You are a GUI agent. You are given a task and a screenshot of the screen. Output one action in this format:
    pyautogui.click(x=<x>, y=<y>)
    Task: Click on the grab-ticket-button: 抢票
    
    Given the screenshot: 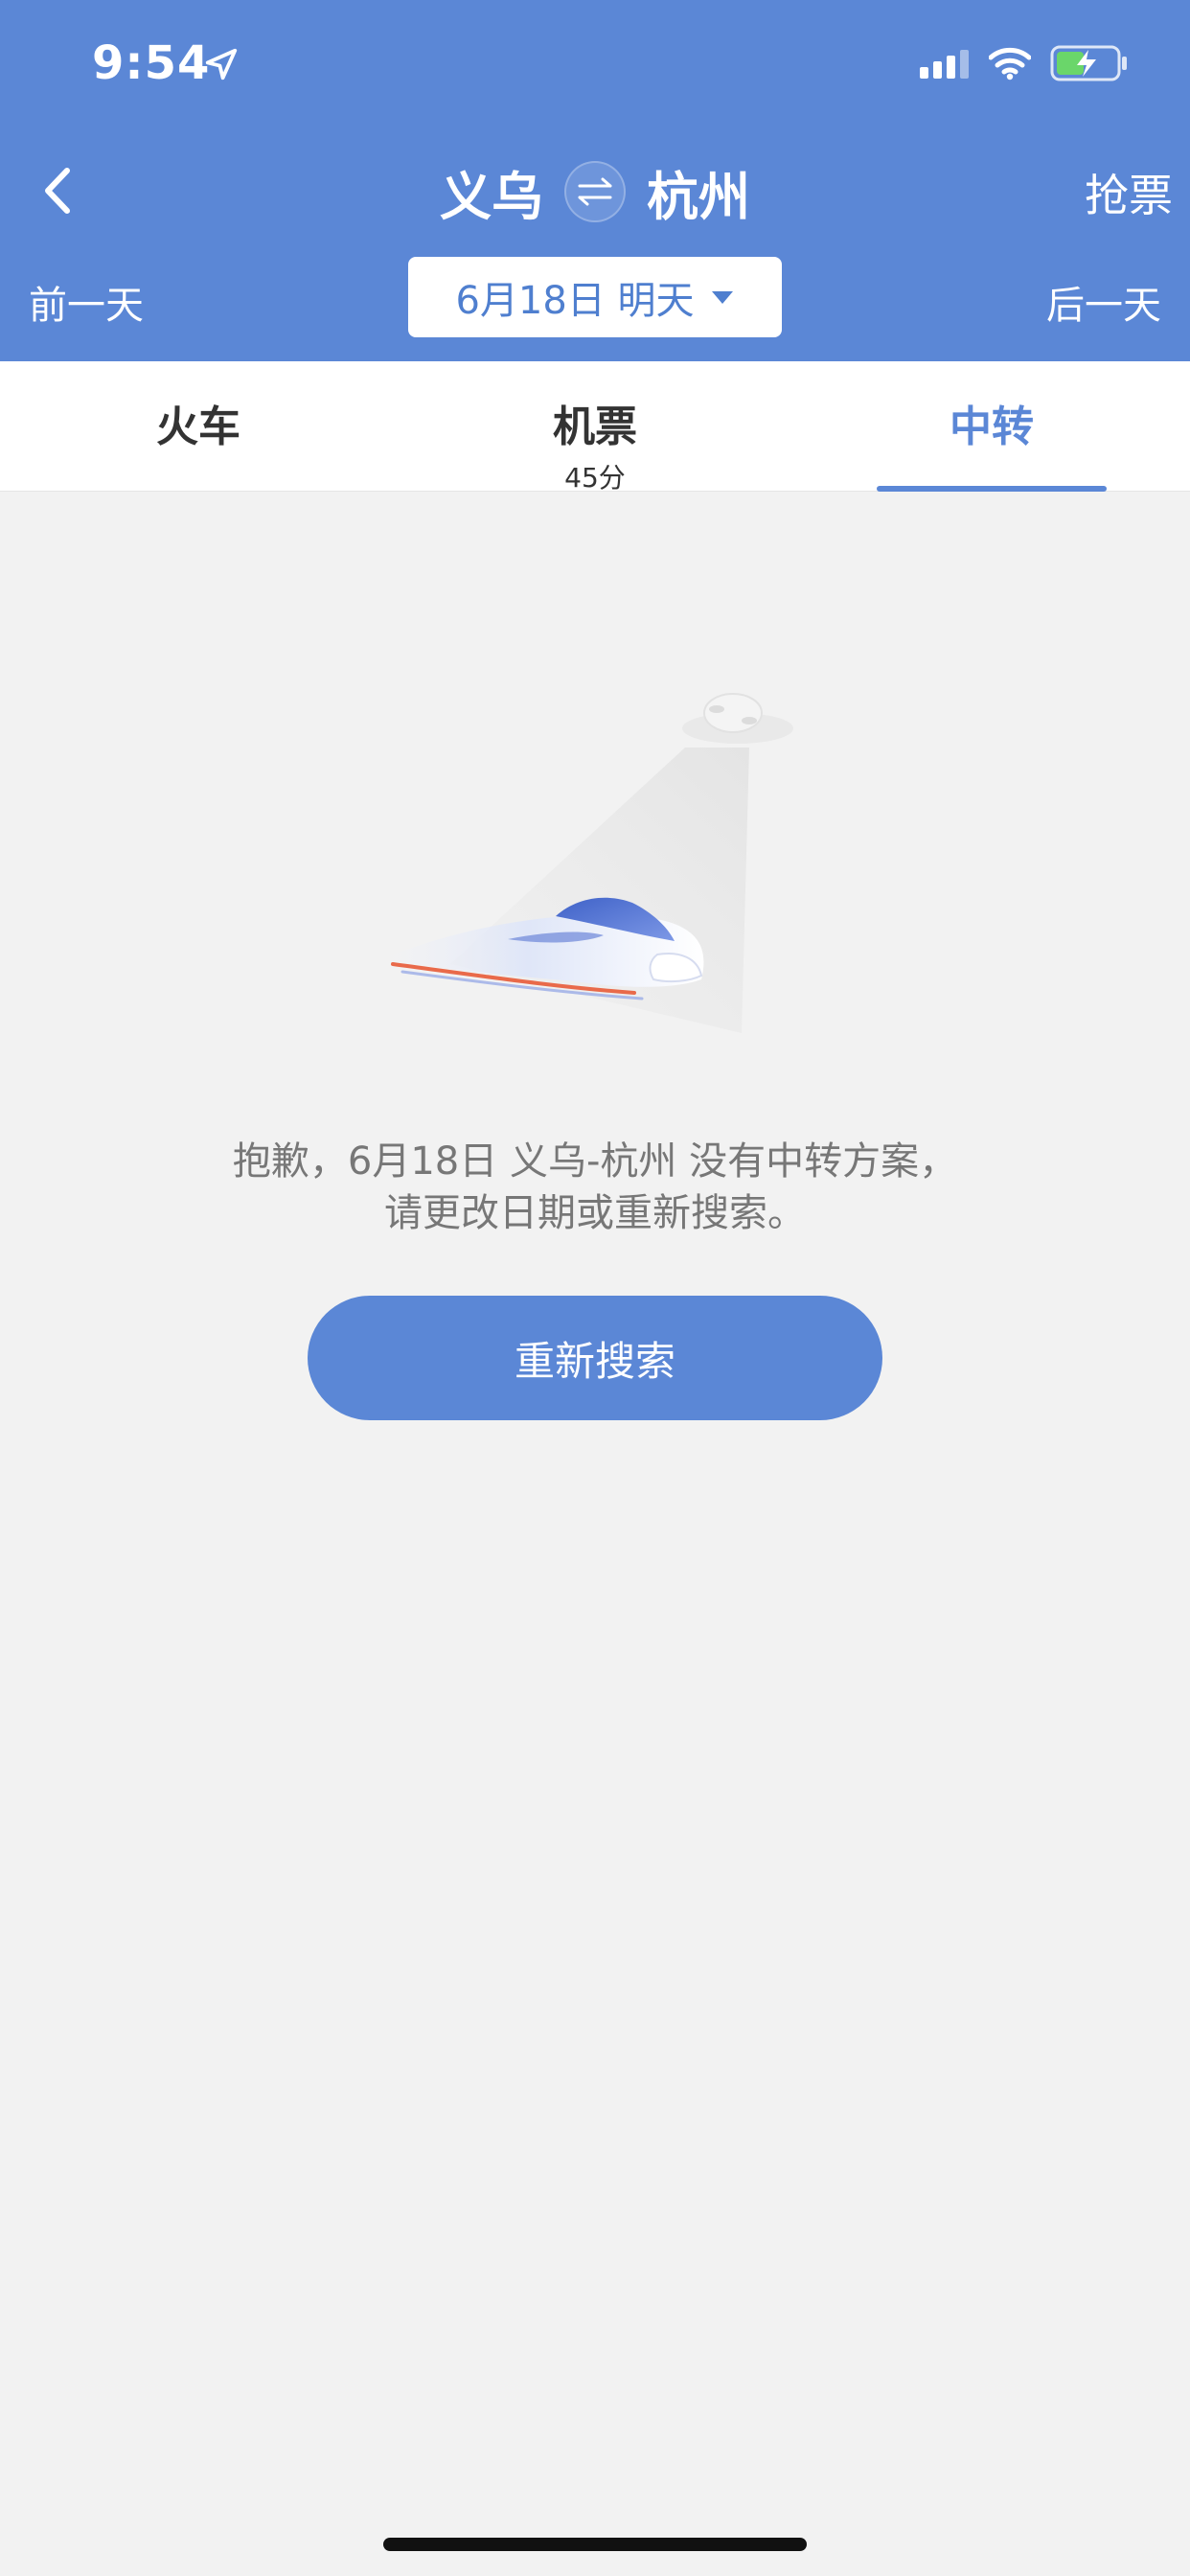 What is the action you would take?
    pyautogui.click(x=1129, y=193)
    